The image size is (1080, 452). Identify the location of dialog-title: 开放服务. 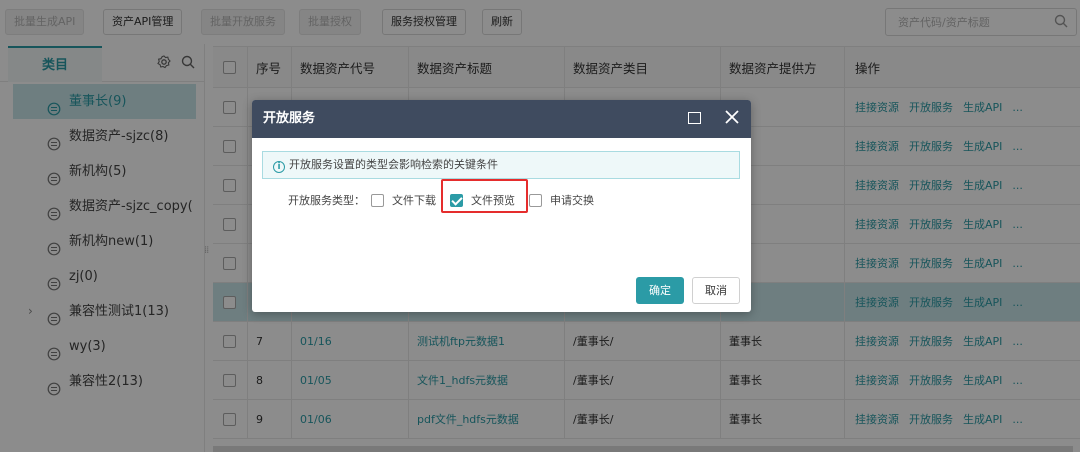
(289, 118).